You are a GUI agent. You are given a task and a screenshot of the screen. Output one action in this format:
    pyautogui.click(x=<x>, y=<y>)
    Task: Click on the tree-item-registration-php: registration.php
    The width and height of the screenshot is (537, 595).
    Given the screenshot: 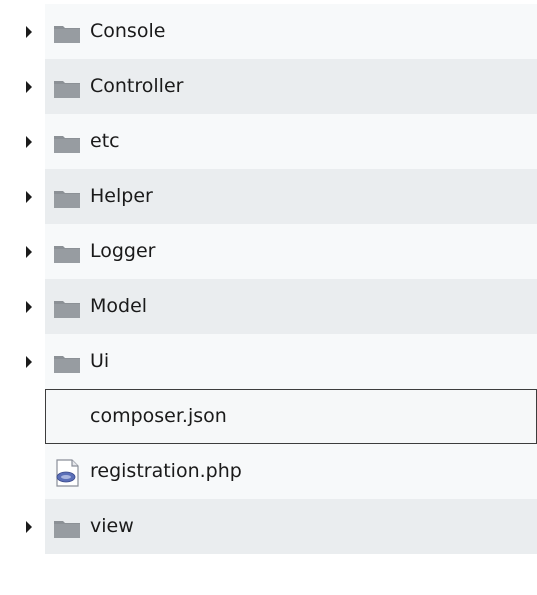 What is the action you would take?
    pyautogui.click(x=268, y=471)
    